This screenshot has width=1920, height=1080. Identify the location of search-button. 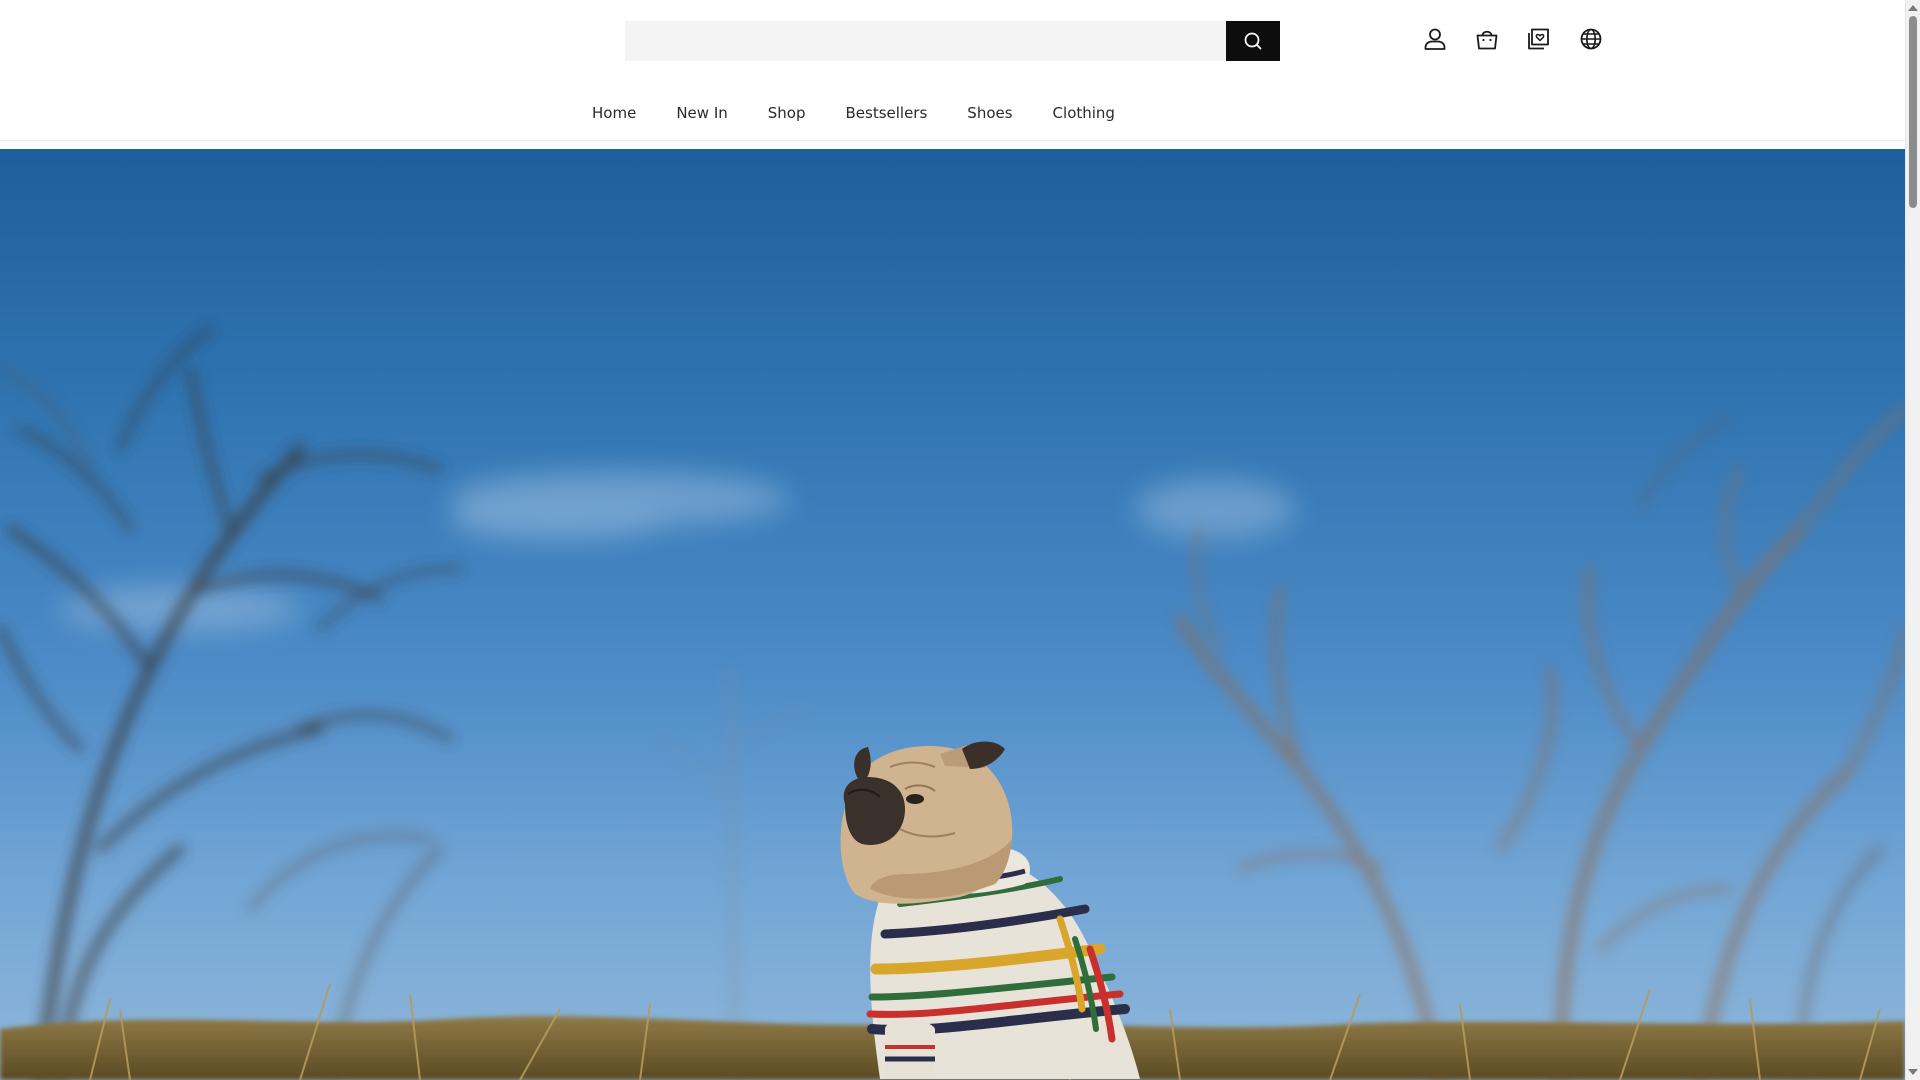
(1253, 41).